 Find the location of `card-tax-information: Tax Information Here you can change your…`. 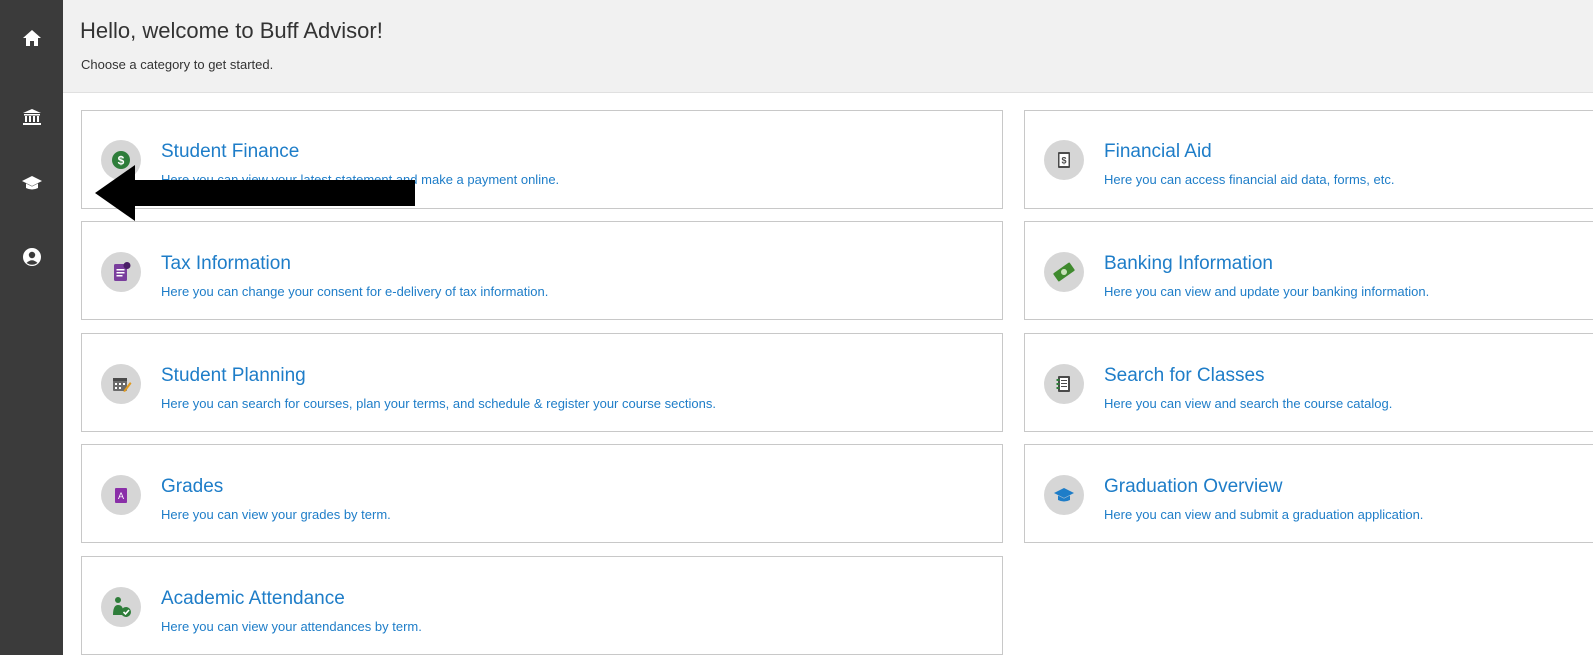

card-tax-information: Tax Information Here you can change your… is located at coordinates (542, 270).